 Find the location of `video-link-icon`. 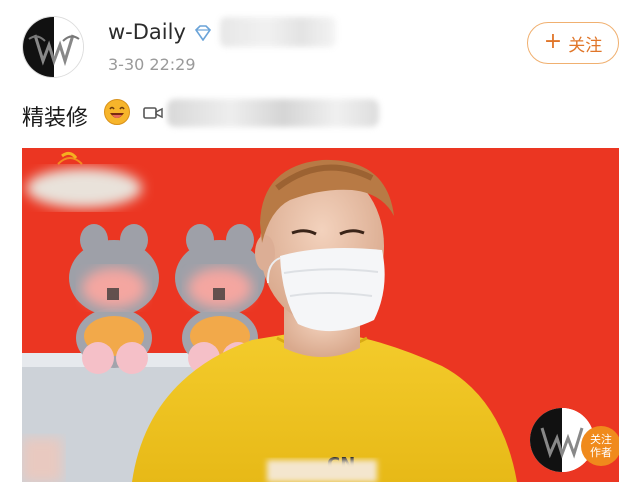

video-link-icon is located at coordinates (153, 113).